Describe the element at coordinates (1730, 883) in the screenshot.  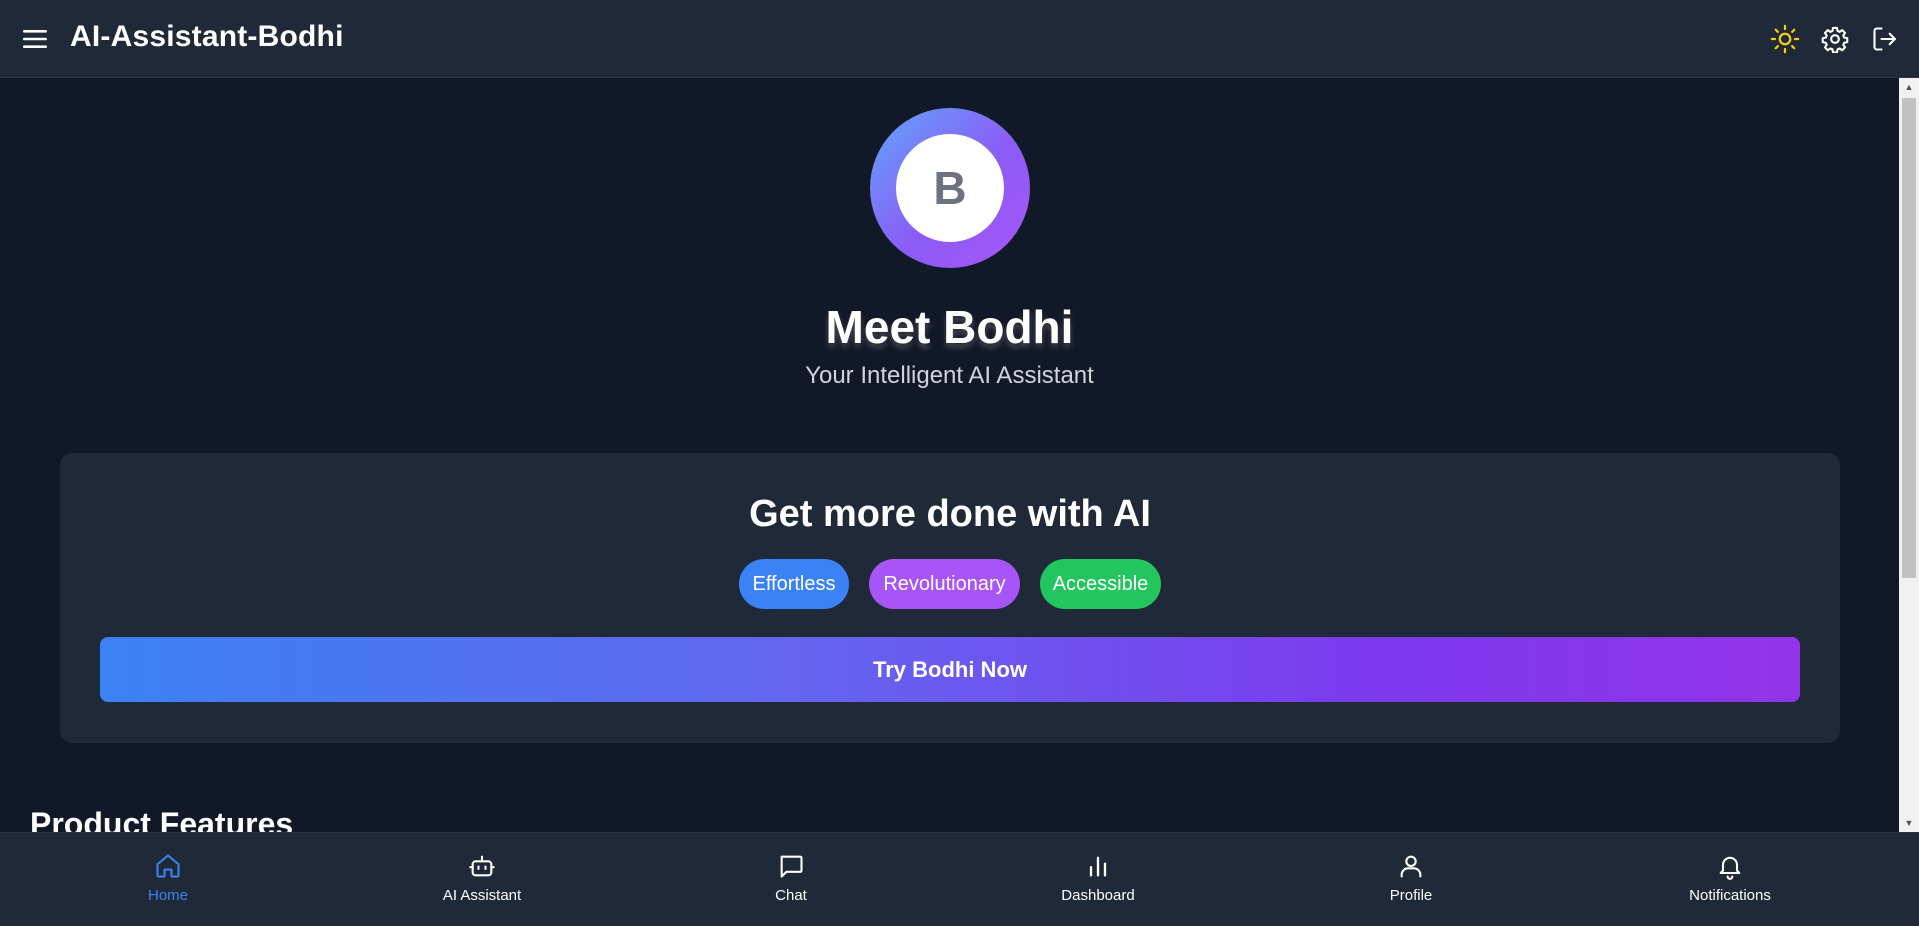
I see `nav-item-notifications: Notifications` at that location.